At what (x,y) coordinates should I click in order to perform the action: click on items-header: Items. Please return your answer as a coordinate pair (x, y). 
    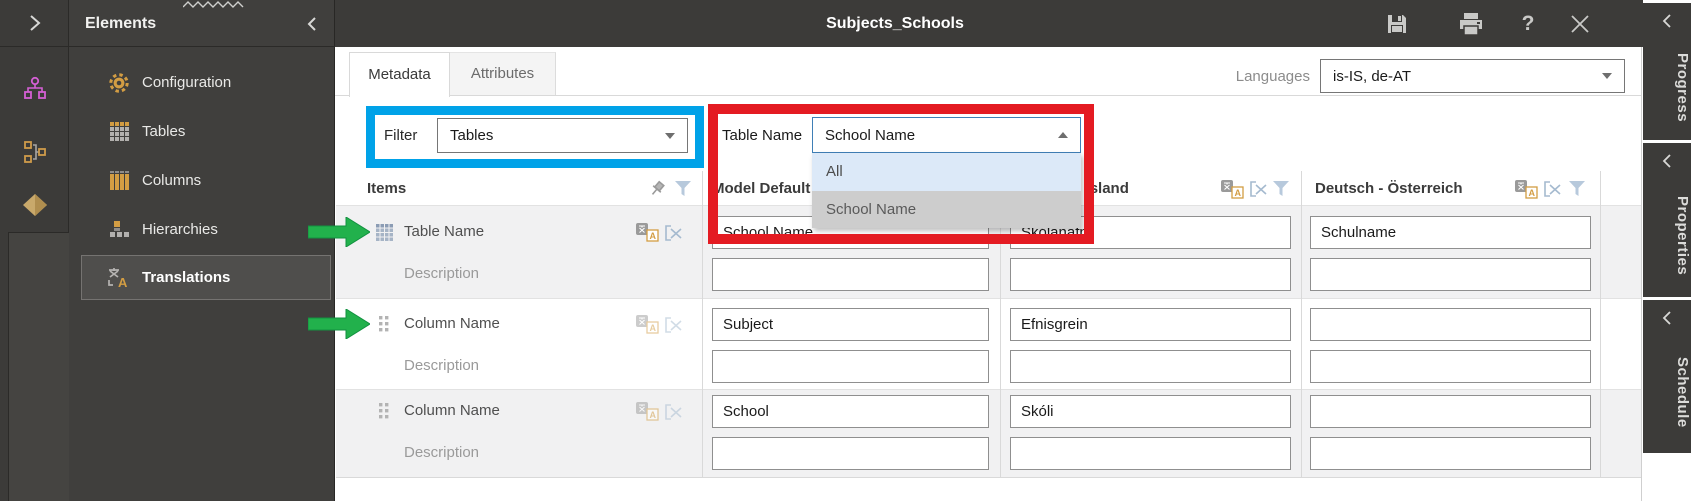
    Looking at the image, I should click on (387, 188).